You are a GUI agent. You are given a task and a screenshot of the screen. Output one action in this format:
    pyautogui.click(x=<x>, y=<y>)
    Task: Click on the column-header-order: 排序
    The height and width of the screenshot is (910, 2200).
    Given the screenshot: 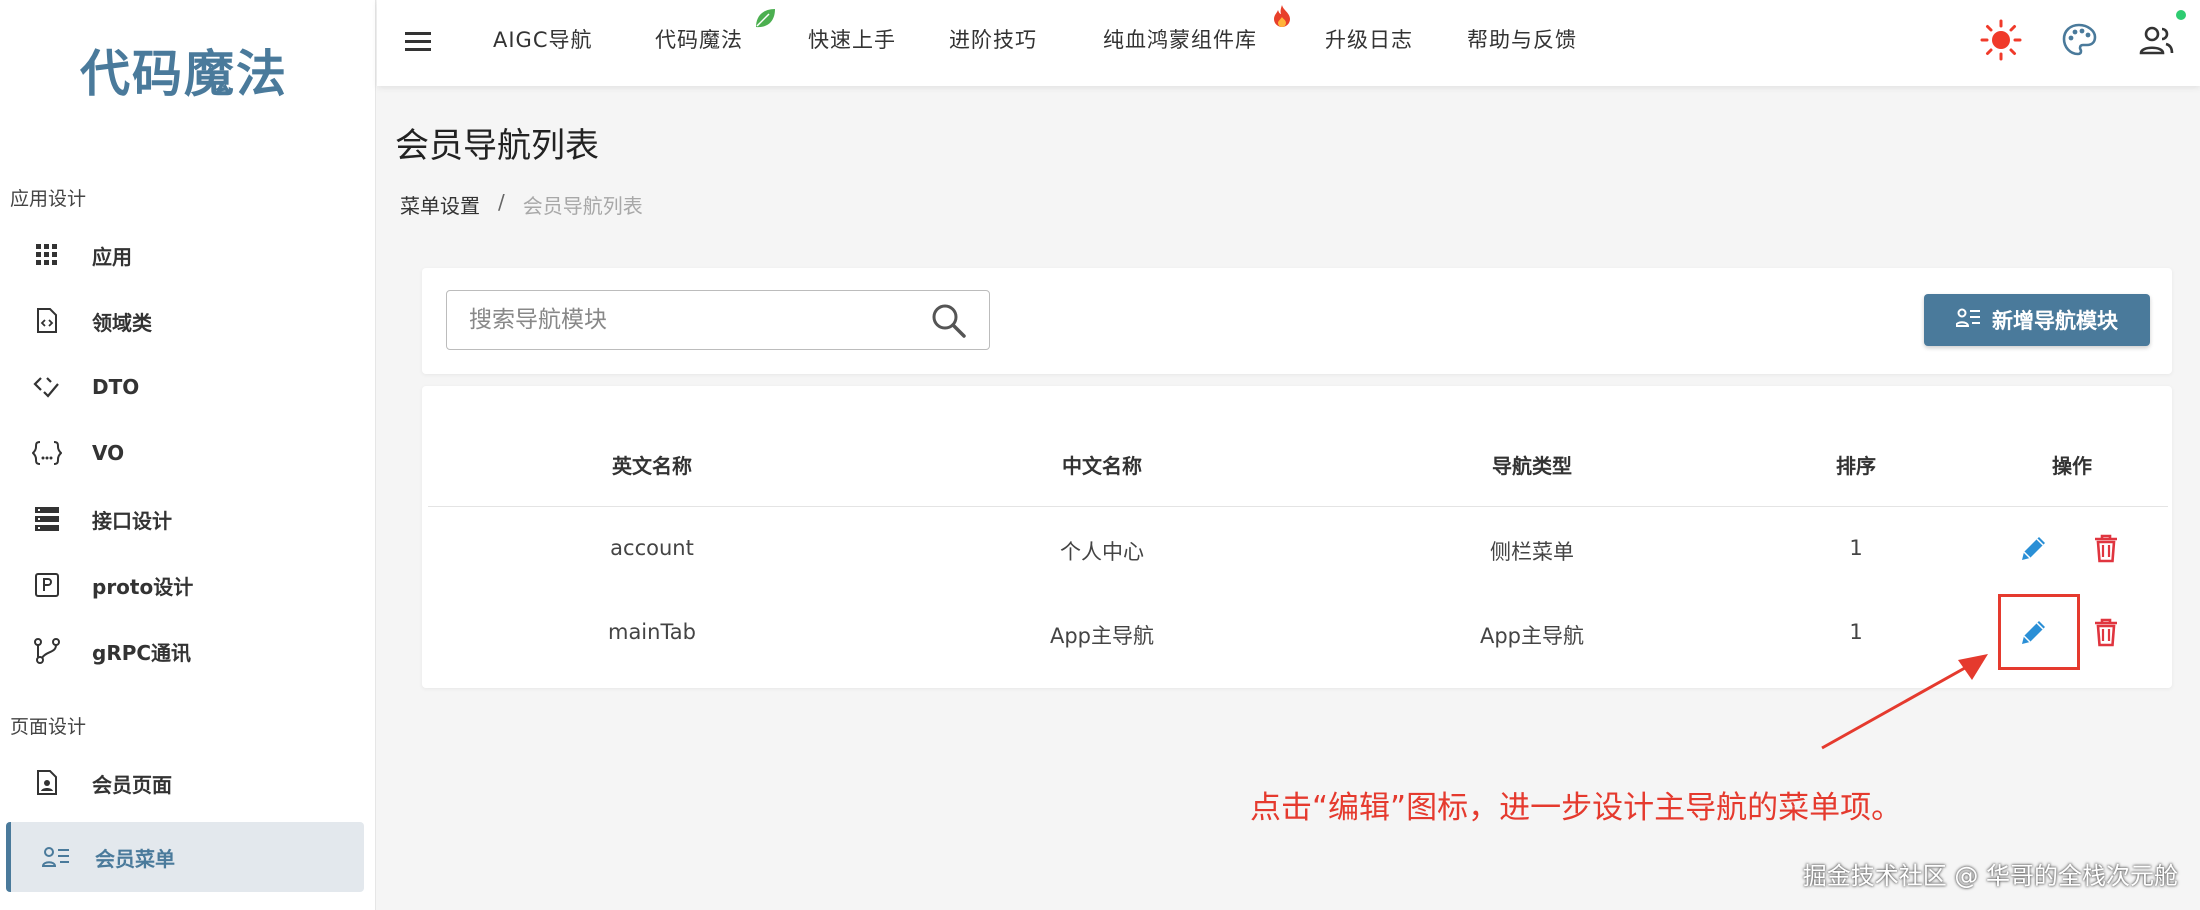 What is the action you would take?
    pyautogui.click(x=1856, y=466)
    